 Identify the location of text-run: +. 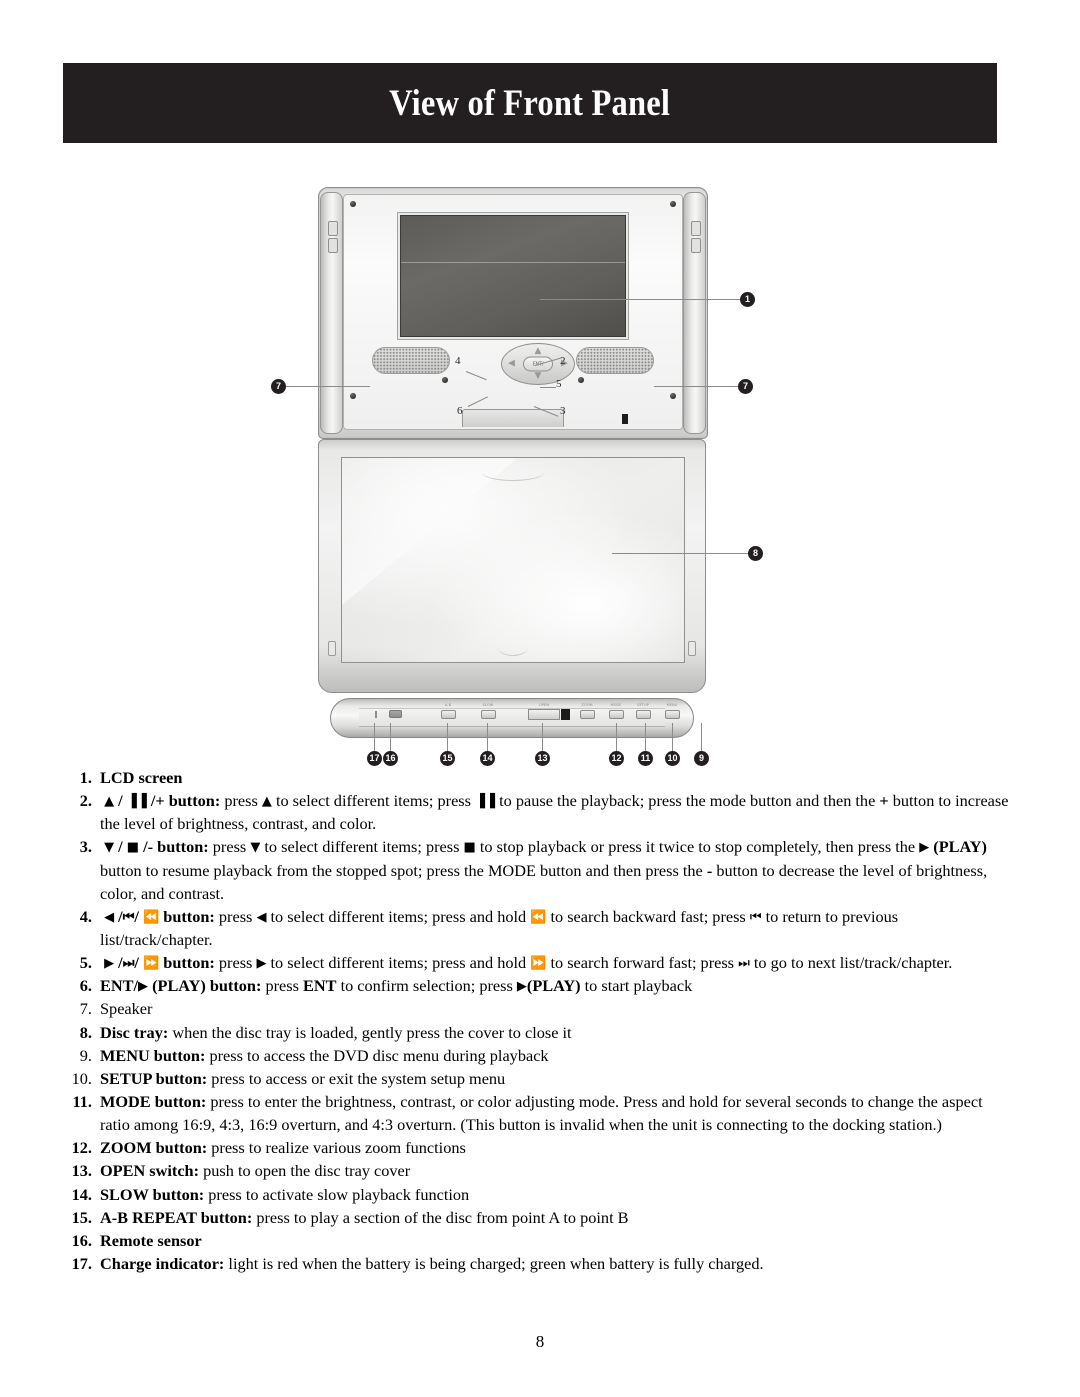
(884, 801).